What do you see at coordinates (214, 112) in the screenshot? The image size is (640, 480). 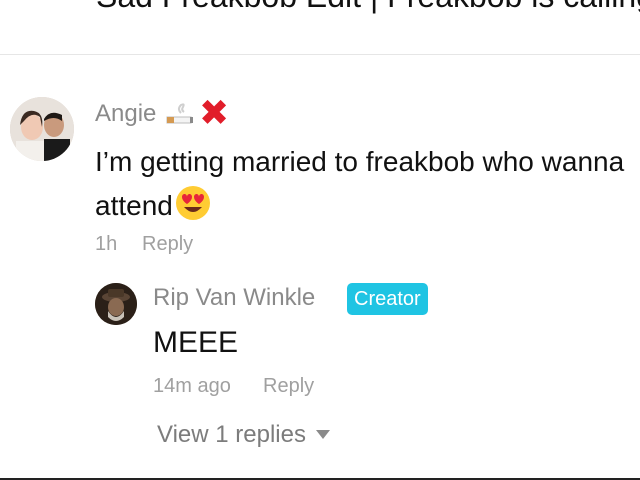 I see `red-x-icon: ✖` at bounding box center [214, 112].